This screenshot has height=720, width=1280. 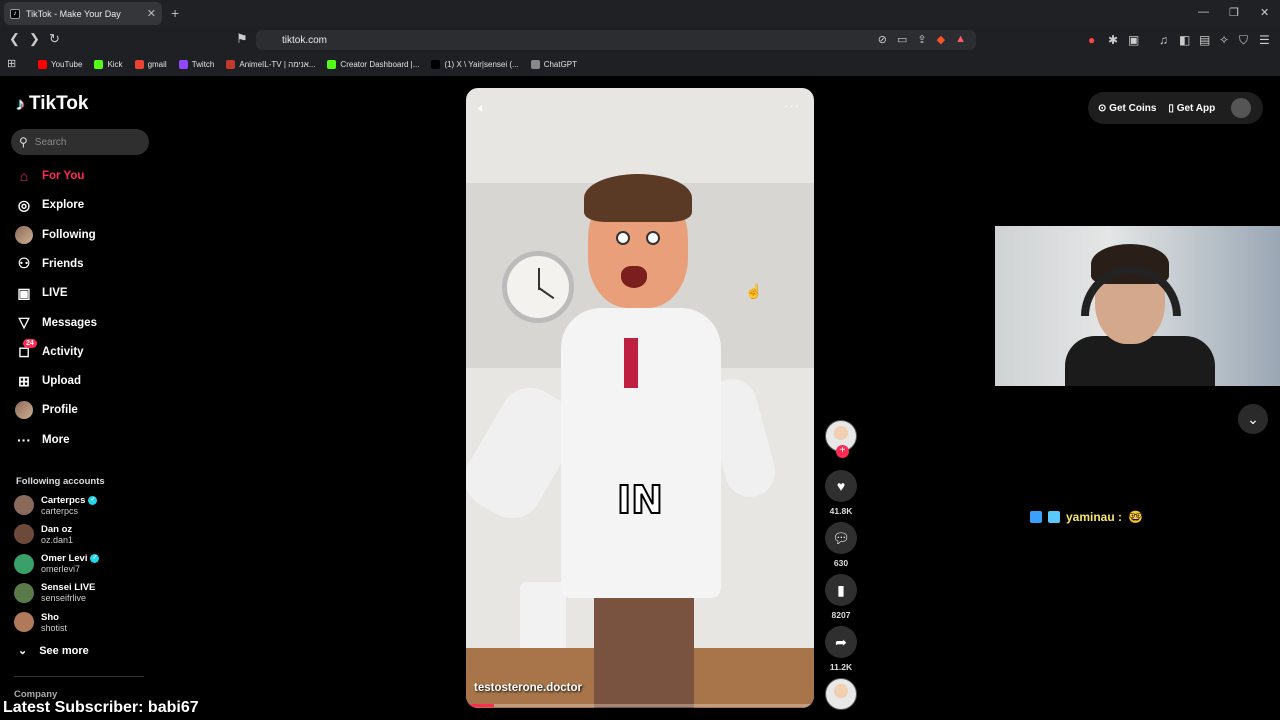 I want to click on bookmark-item: Kick, so click(x=108, y=64).